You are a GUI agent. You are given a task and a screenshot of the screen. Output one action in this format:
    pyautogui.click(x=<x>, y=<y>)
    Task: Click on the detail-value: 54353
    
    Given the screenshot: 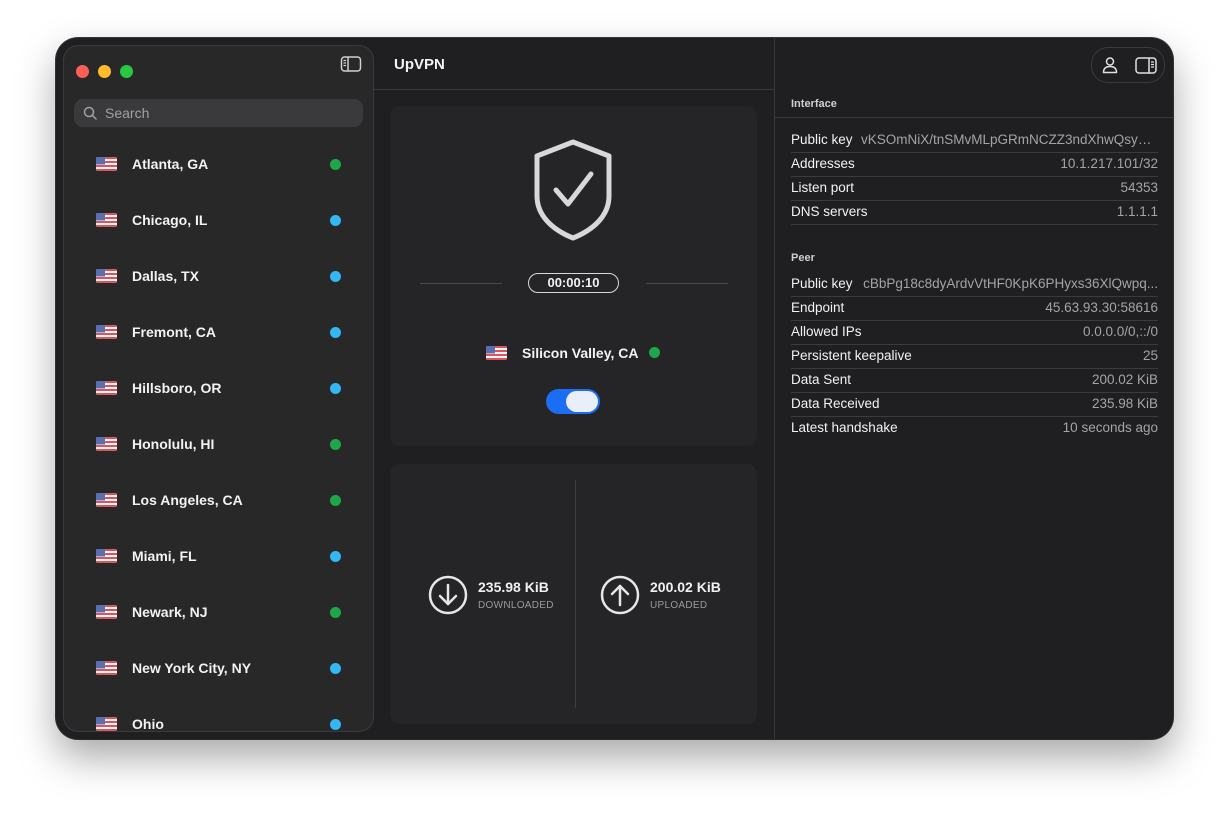 What is the action you would take?
    pyautogui.click(x=1139, y=187)
    